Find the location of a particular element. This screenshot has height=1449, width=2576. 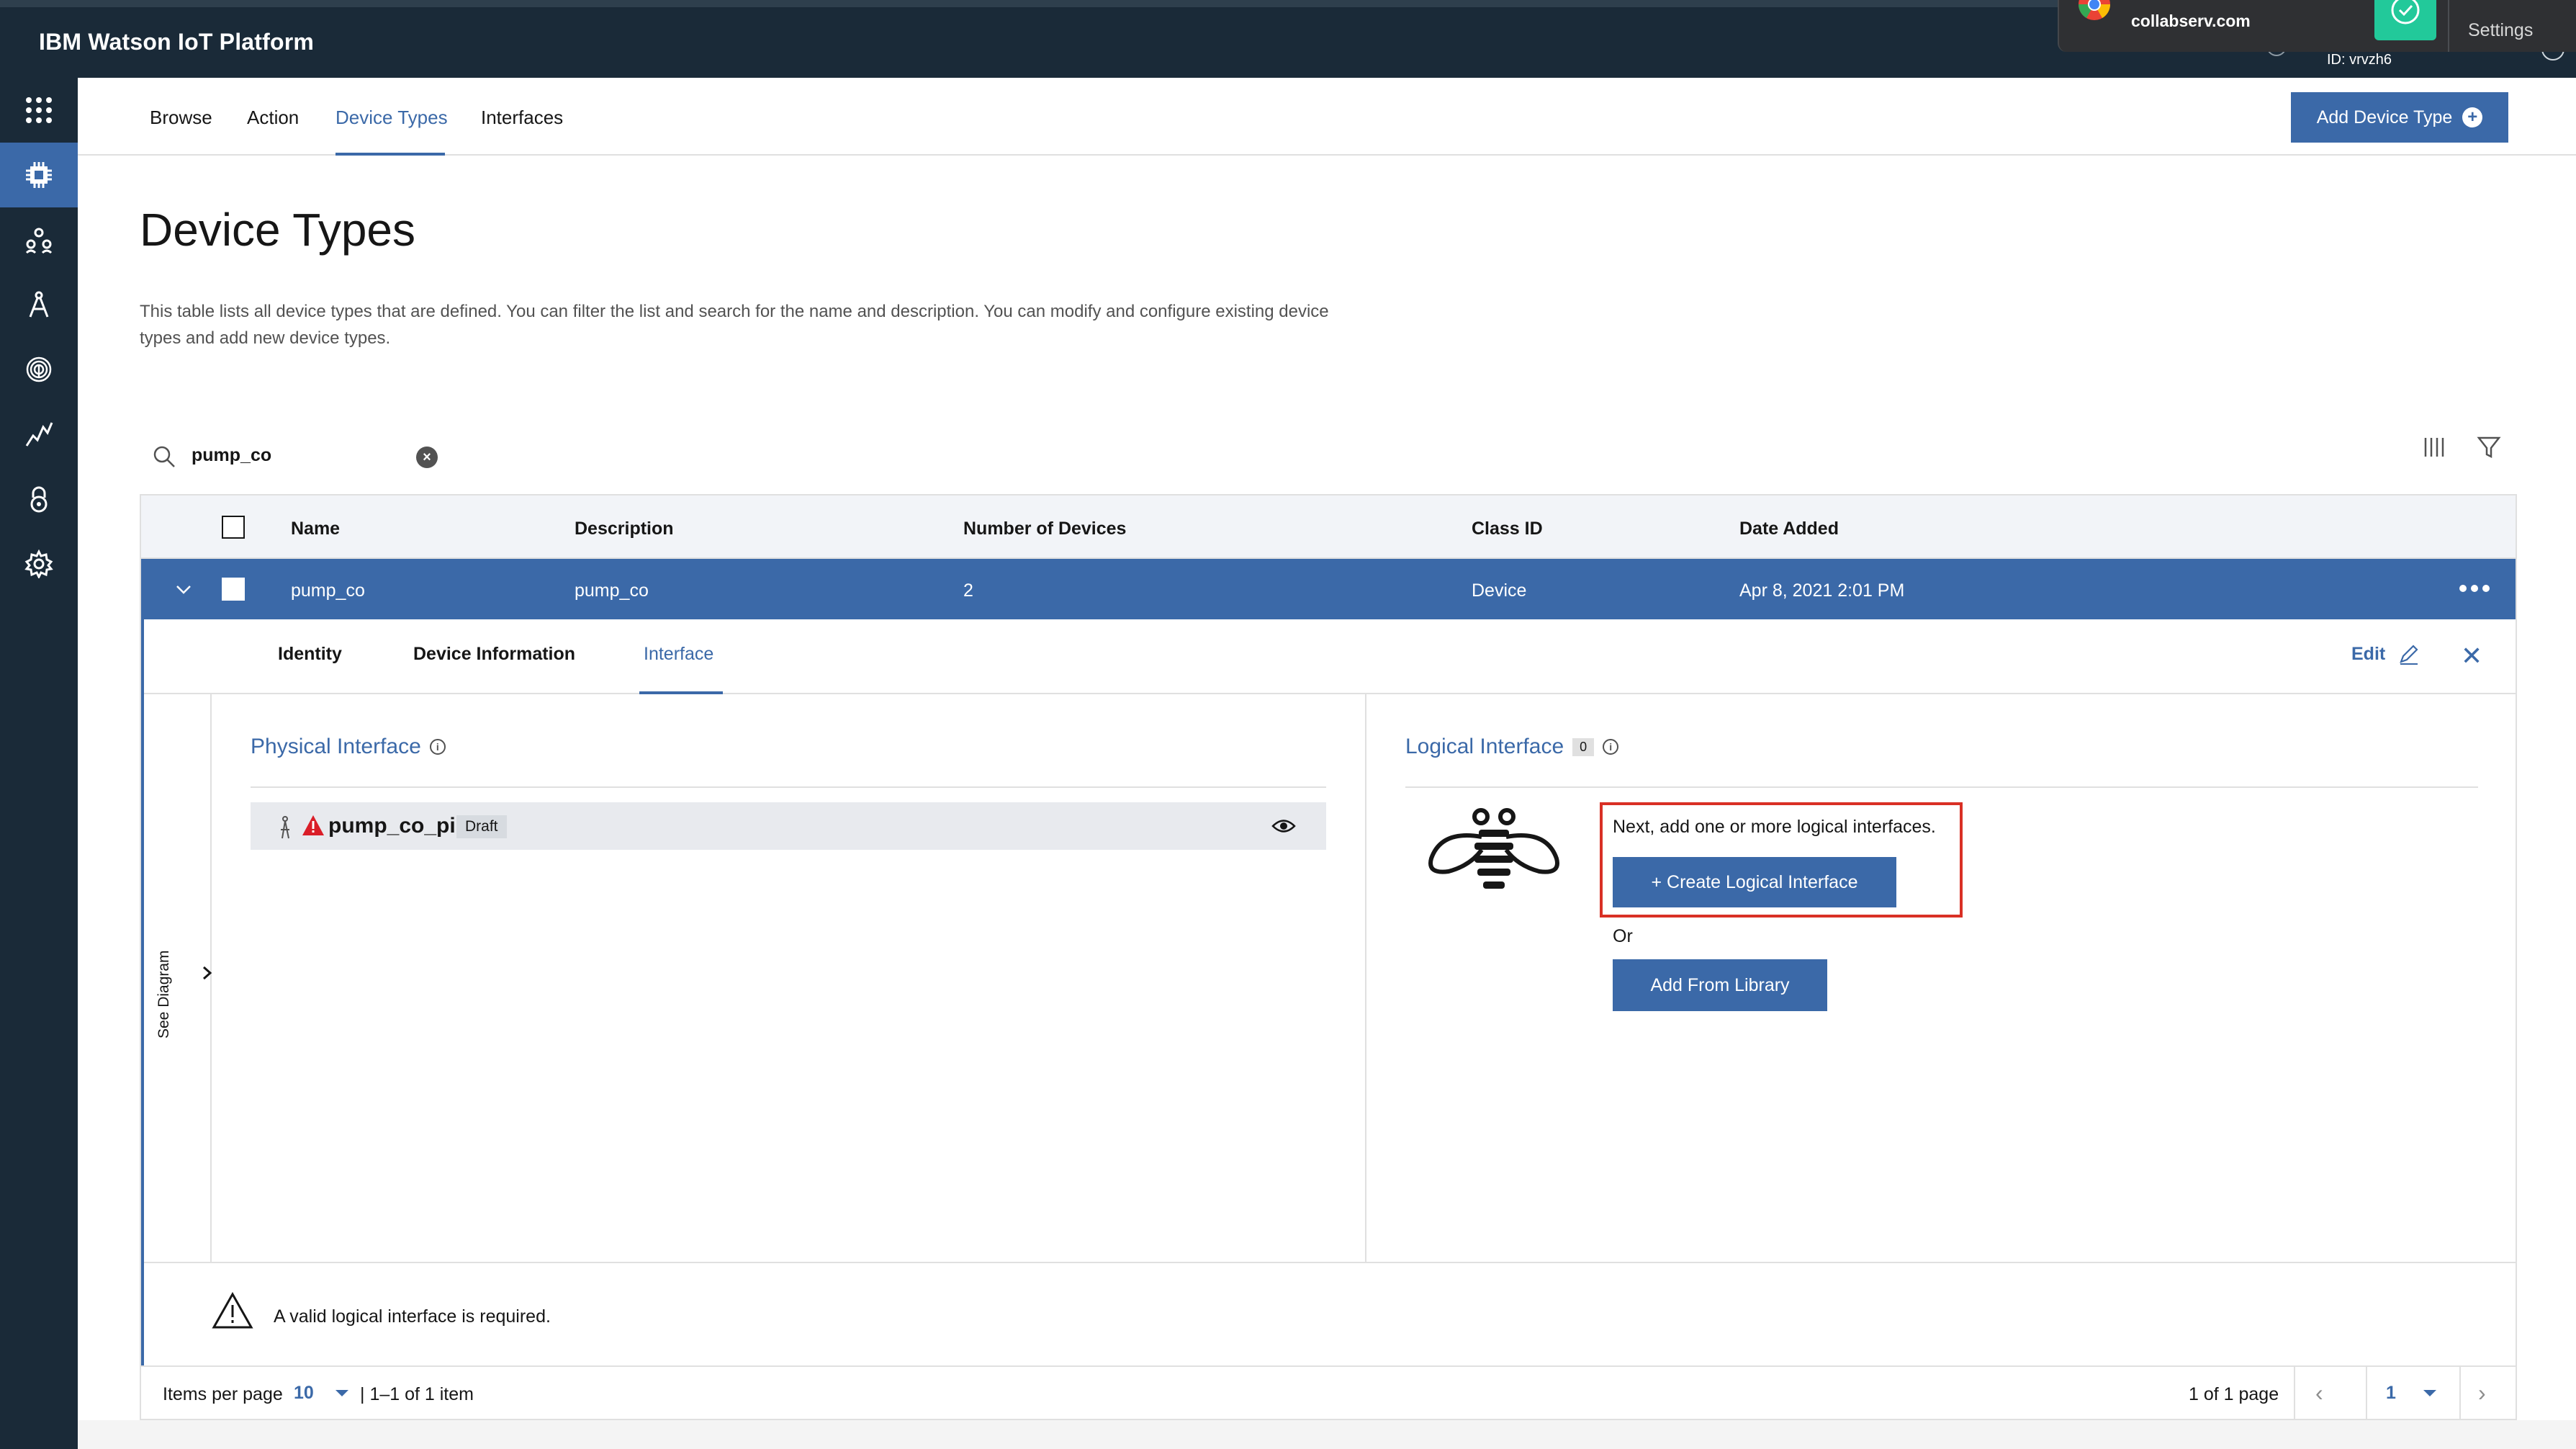

physical-interface-item: pump_co_pi Draft is located at coordinates (788, 826).